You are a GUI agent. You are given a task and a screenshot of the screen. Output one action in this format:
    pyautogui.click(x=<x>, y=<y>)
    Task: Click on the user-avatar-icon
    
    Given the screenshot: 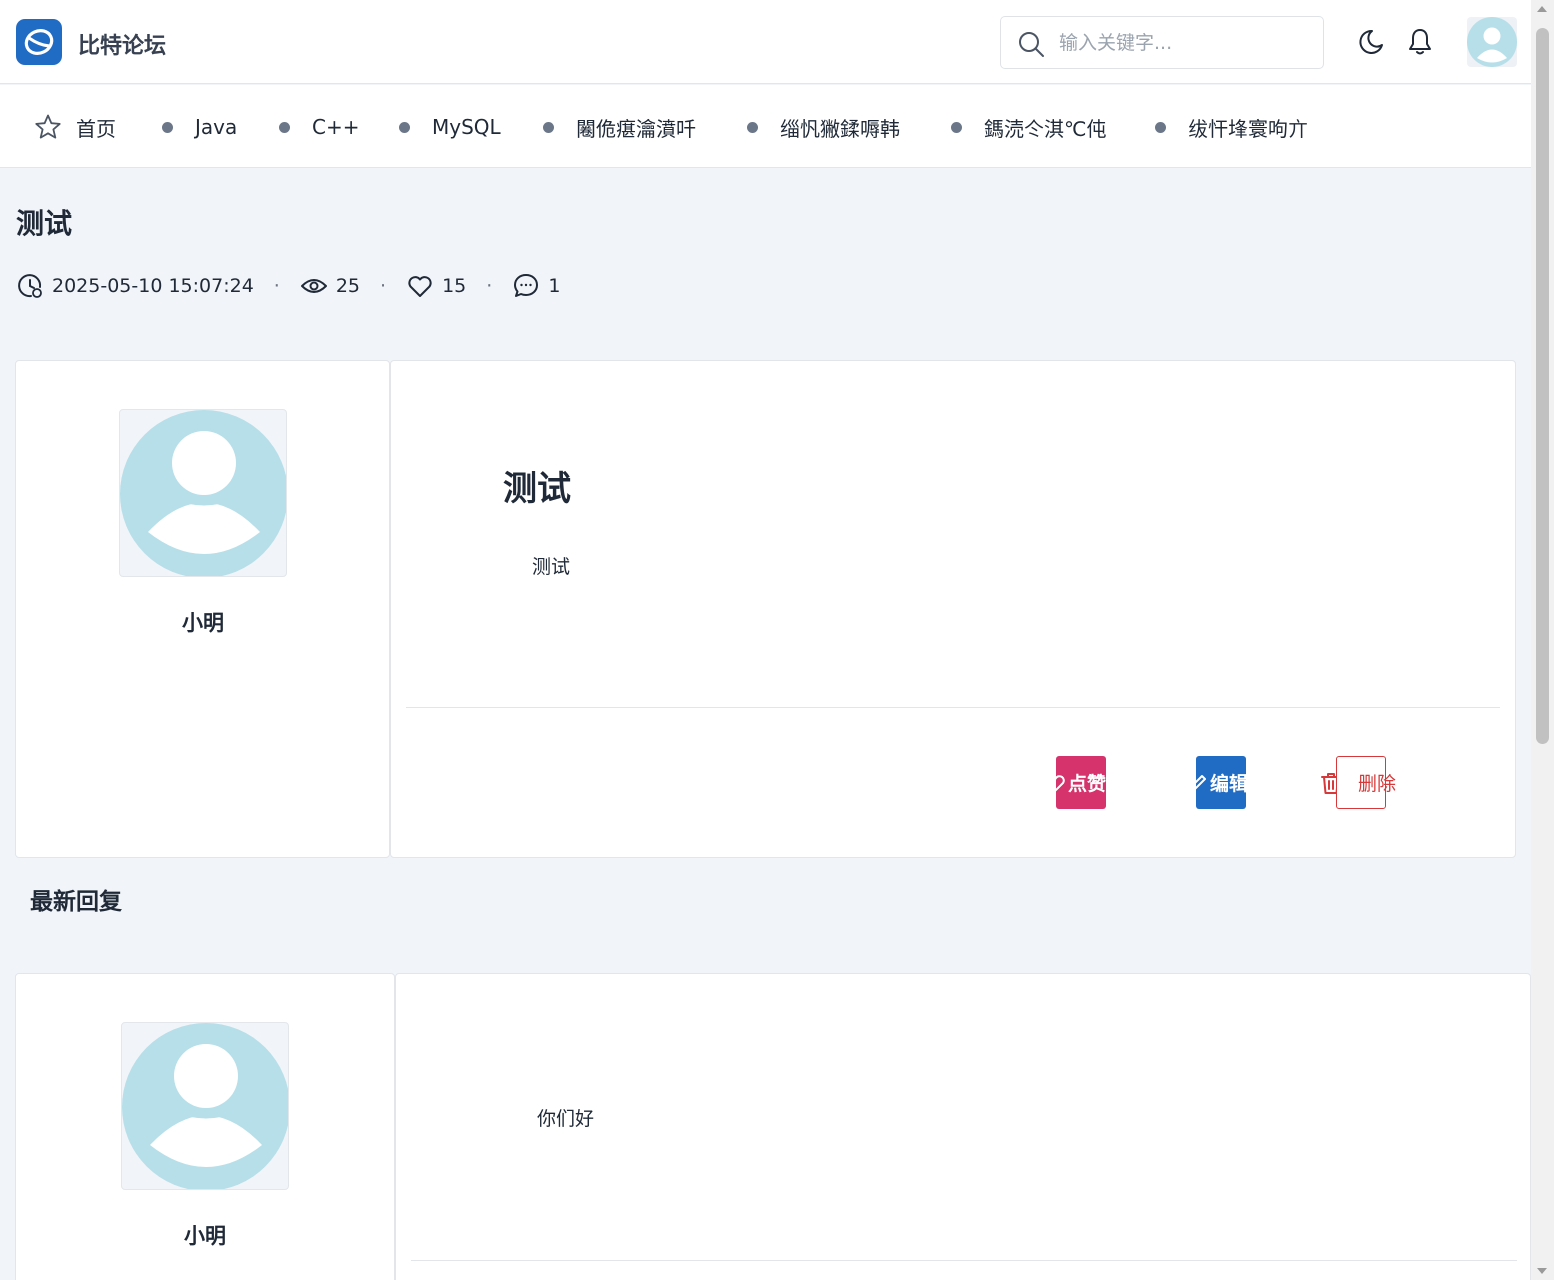 What is the action you would take?
    pyautogui.click(x=1492, y=42)
    